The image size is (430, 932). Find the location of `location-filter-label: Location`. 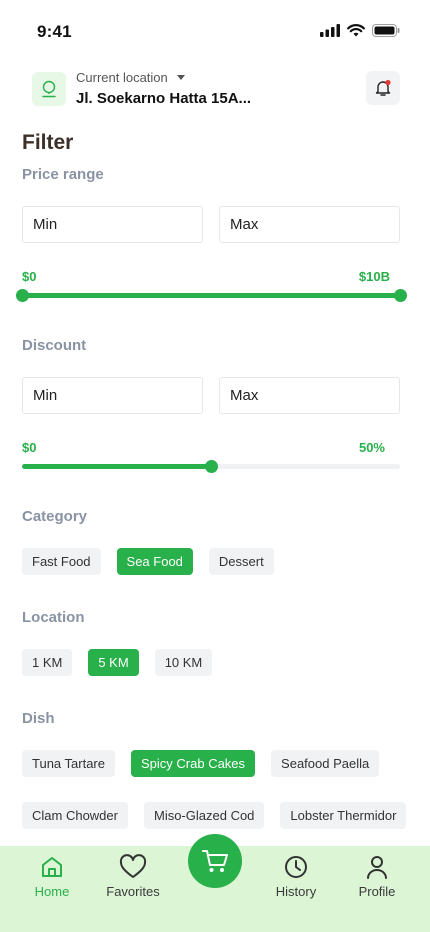

location-filter-label: Location is located at coordinates (53, 617).